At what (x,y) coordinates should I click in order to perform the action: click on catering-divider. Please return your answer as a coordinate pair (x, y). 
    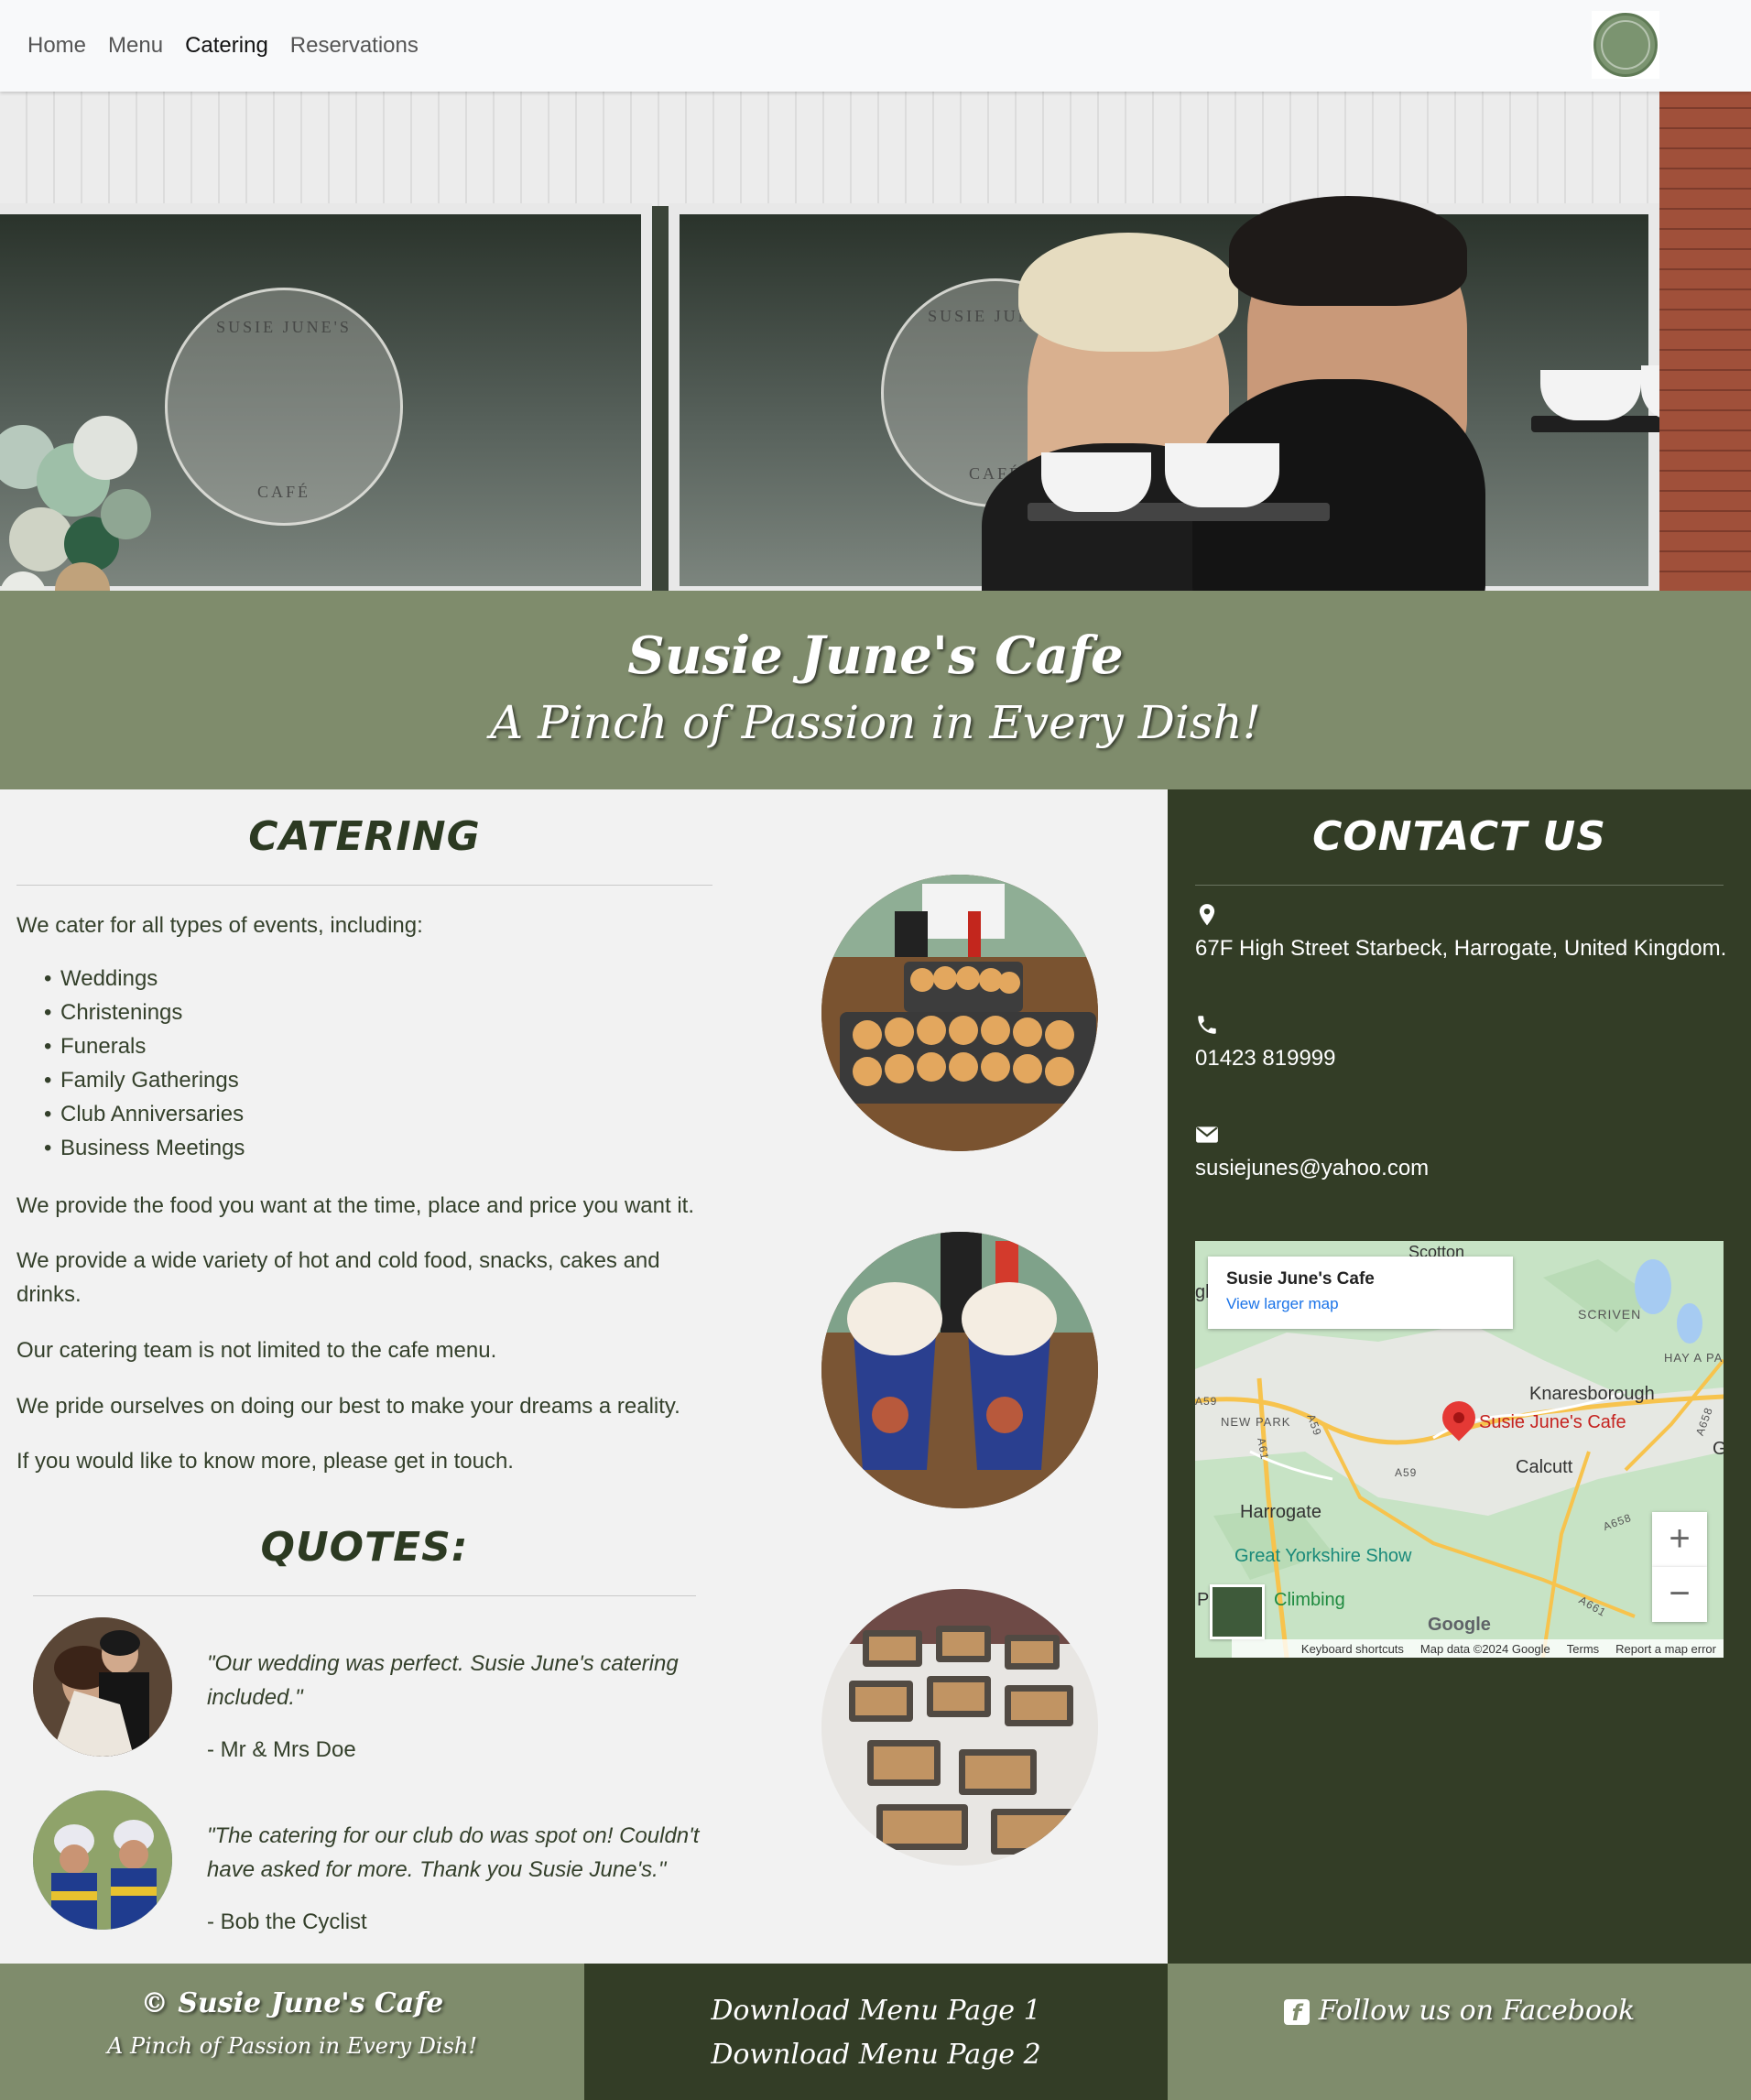
    Looking at the image, I should click on (364, 885).